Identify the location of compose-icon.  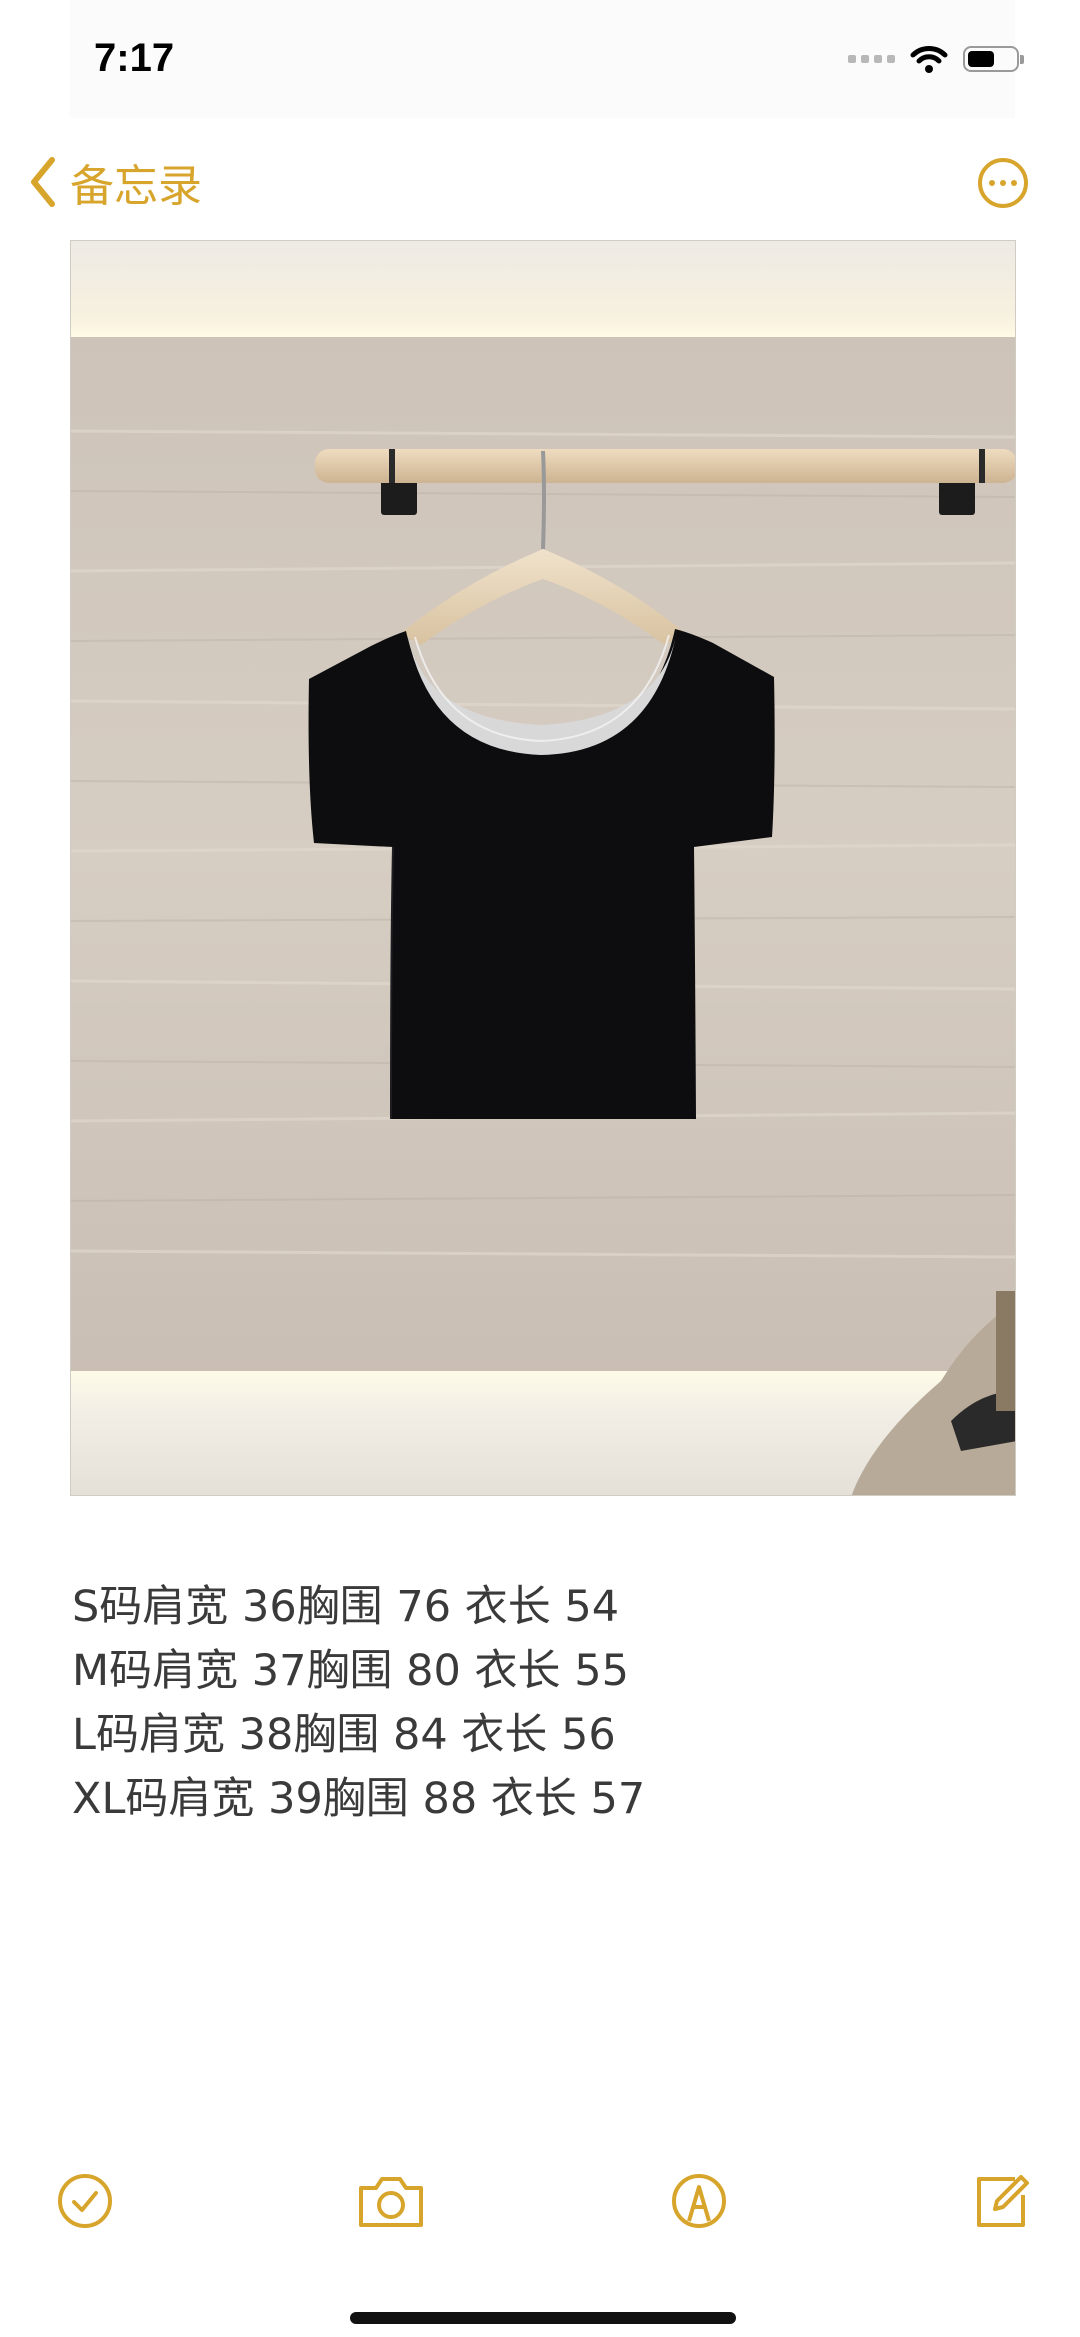
(1003, 2201).